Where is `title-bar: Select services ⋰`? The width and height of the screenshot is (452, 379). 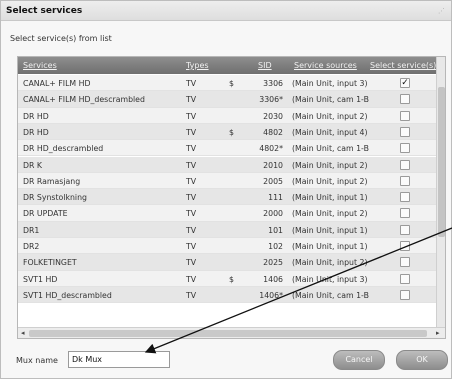 title-bar: Select services ⋰ is located at coordinates (226, 11).